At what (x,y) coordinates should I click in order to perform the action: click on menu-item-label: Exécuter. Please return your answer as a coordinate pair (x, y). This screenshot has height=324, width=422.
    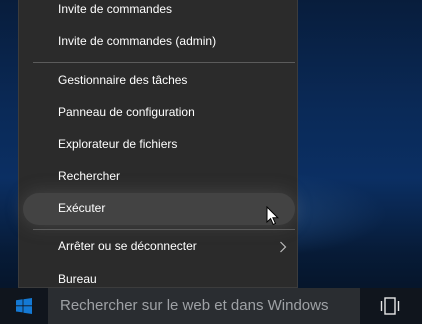
    Looking at the image, I should click on (82, 208).